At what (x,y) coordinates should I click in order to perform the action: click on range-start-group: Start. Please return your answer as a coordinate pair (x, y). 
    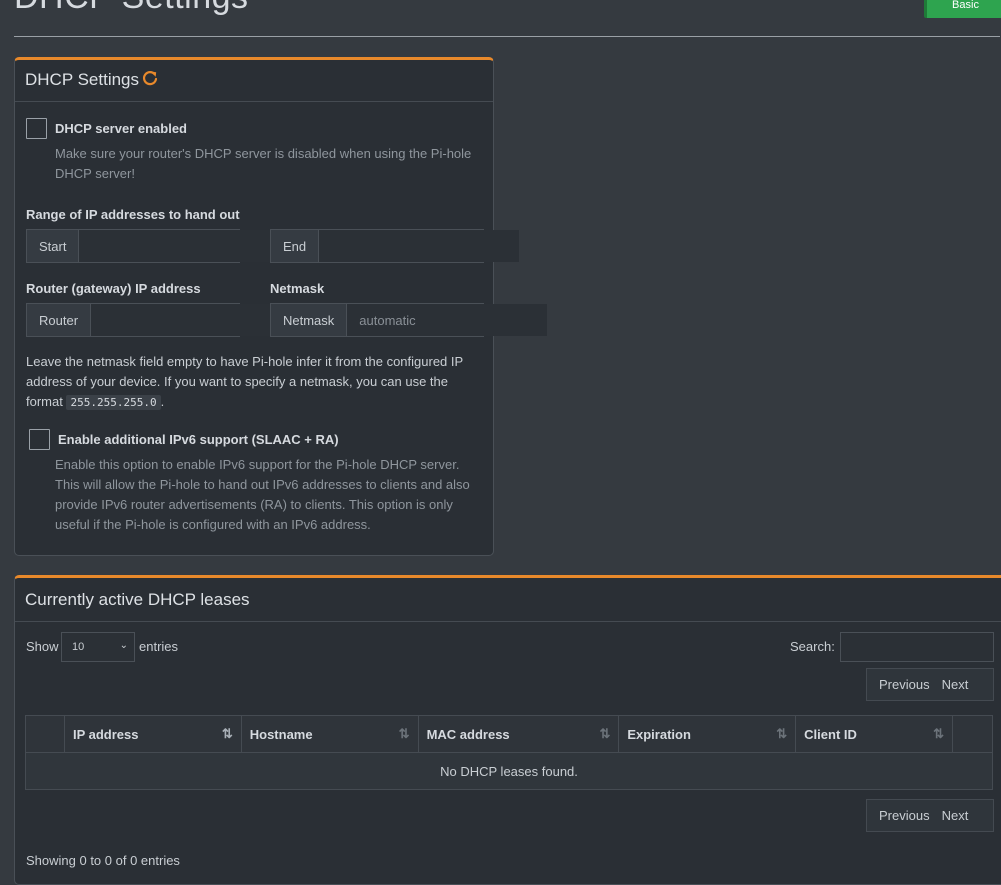
    Looking at the image, I should click on (153, 246).